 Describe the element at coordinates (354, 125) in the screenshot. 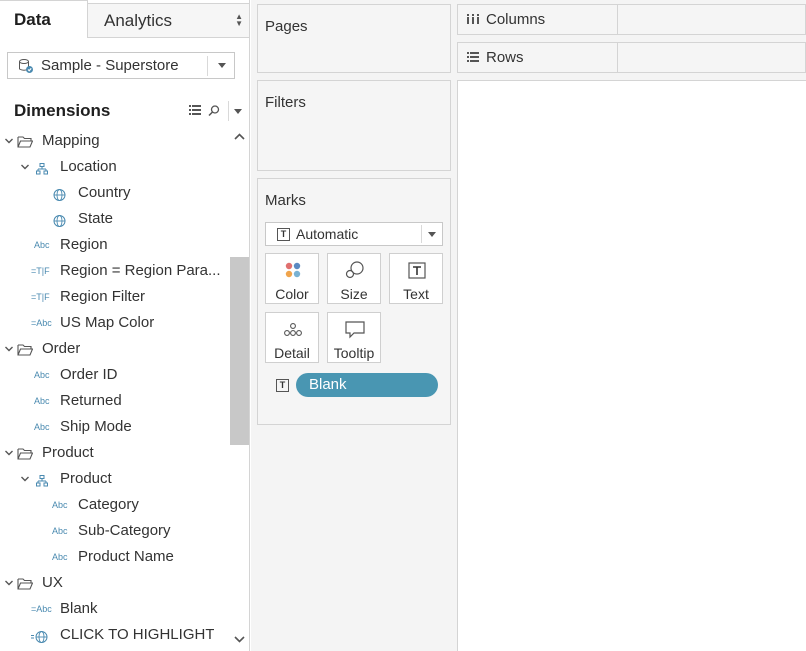

I see `filters-card: Filters` at that location.